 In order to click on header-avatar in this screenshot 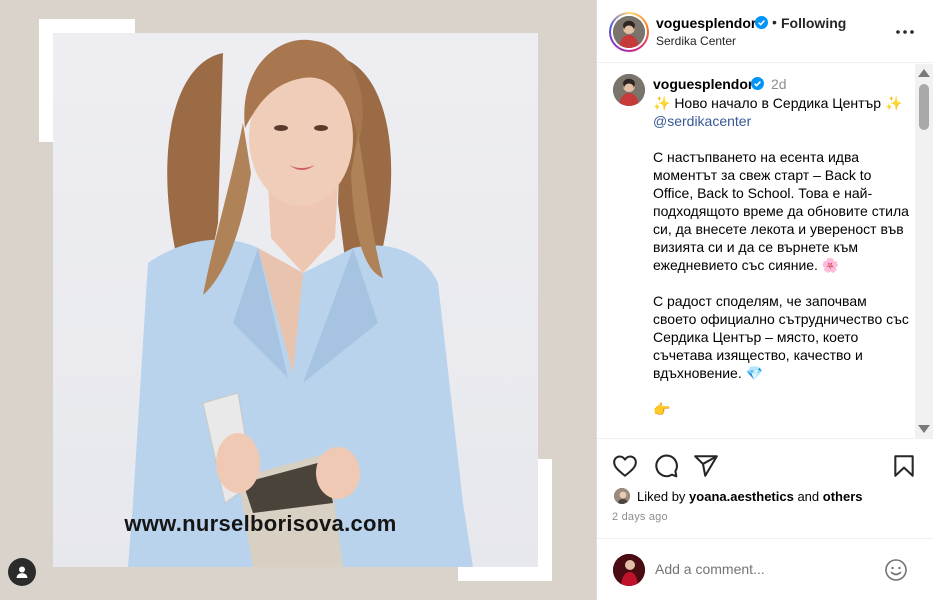, I will do `click(629, 32)`.